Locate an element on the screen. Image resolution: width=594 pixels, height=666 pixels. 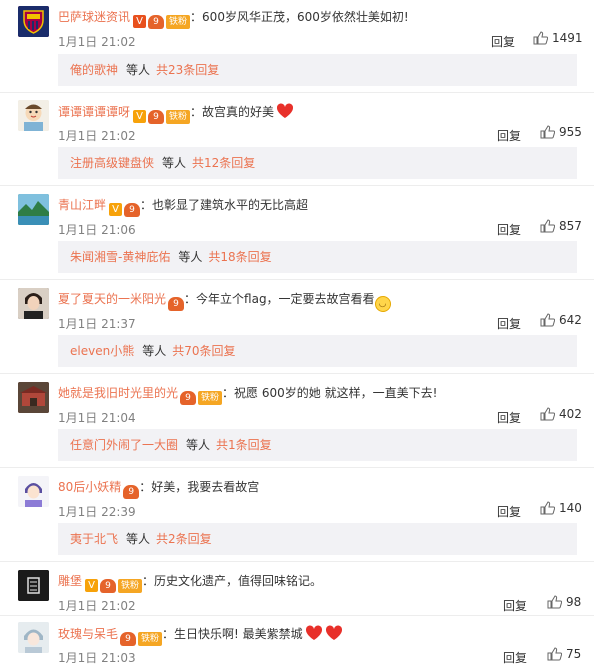
like-button: 75 is located at coordinates (564, 654).